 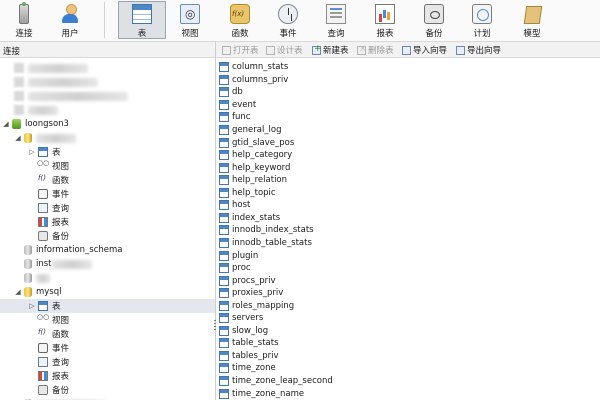 What do you see at coordinates (249, 218) in the screenshot?
I see `table-list-item: index_stats` at bounding box center [249, 218].